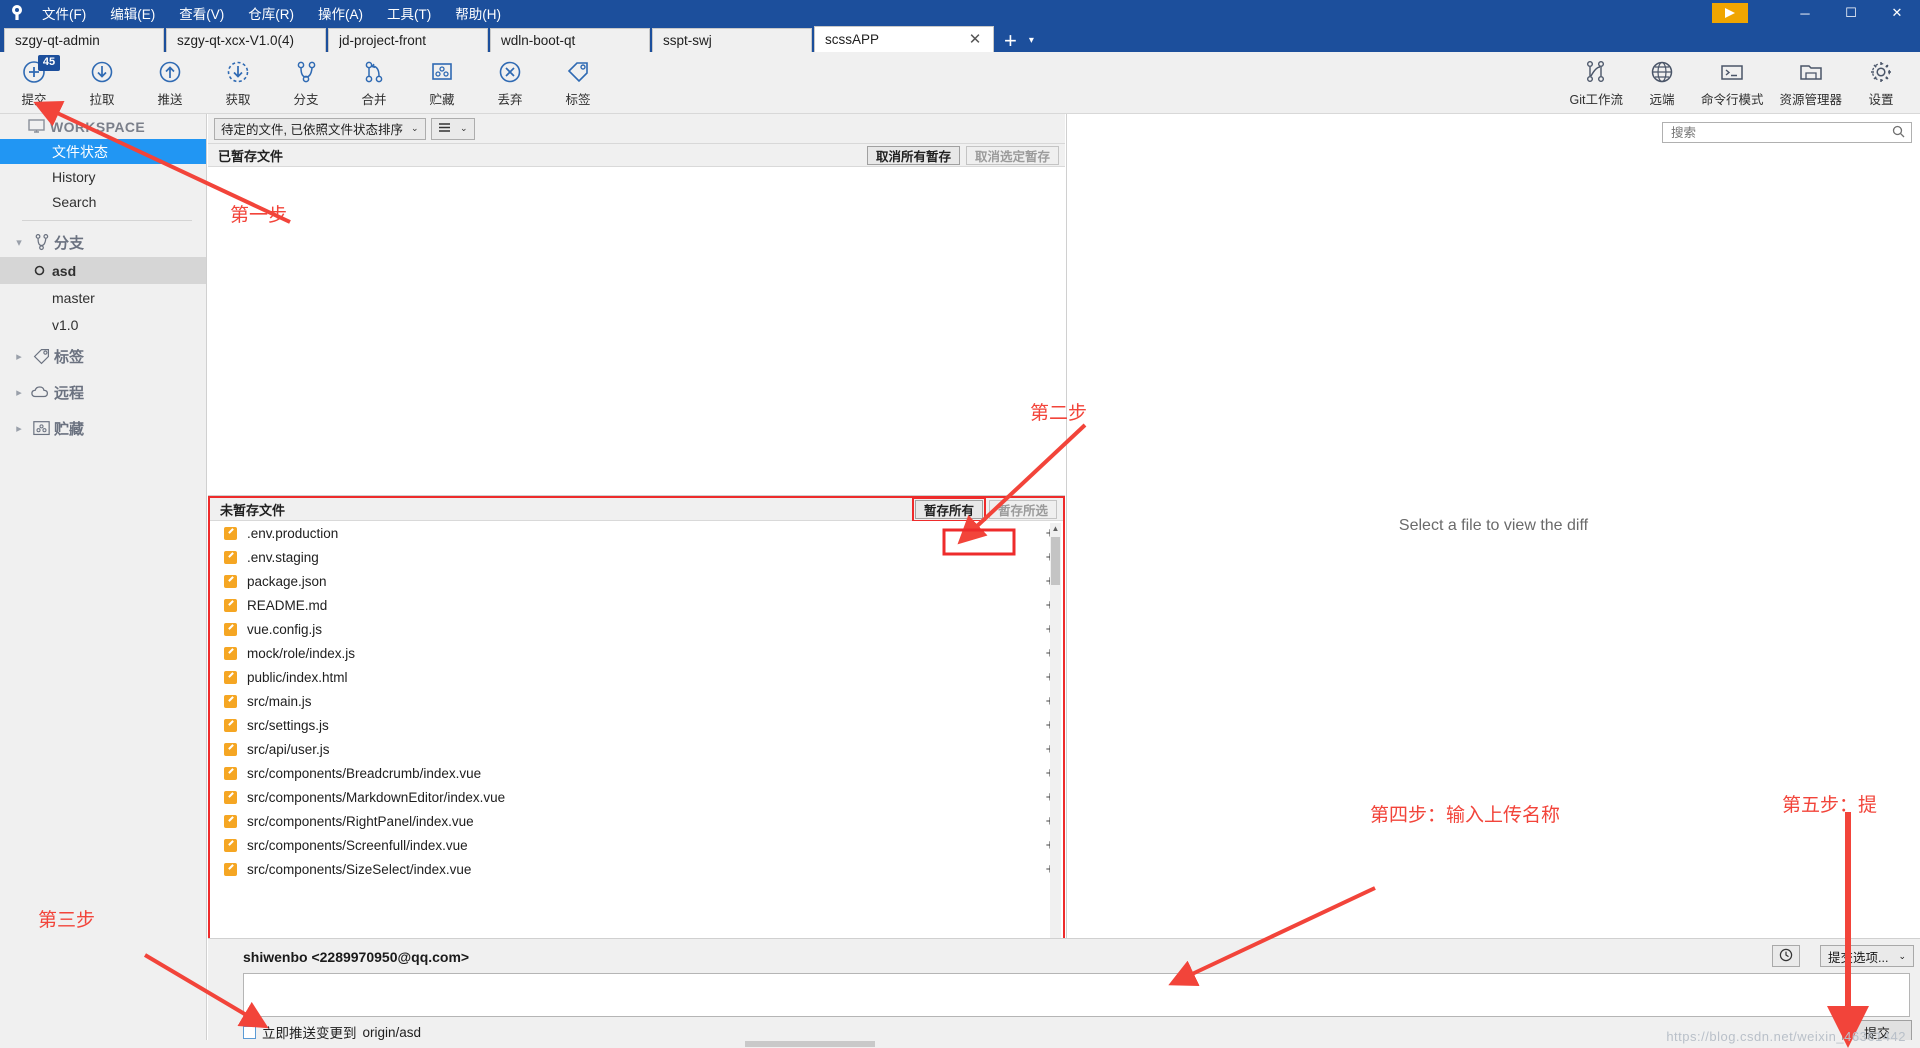 The image size is (1920, 1048). Describe the element at coordinates (301, 653) in the screenshot. I see `file-path-label: mock/role/index.js` at that location.